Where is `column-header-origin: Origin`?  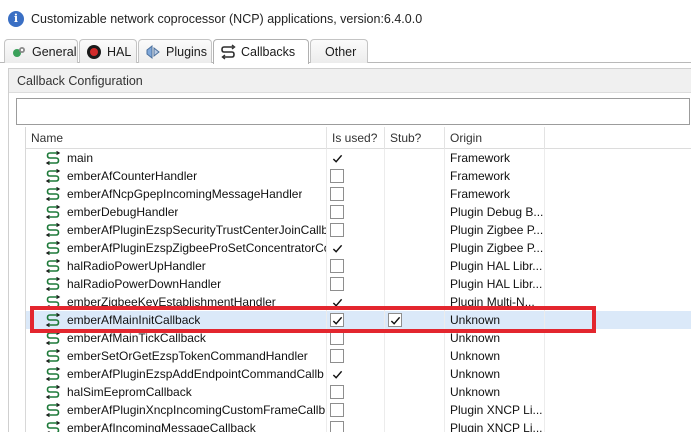
column-header-origin: Origin is located at coordinates (495, 138).